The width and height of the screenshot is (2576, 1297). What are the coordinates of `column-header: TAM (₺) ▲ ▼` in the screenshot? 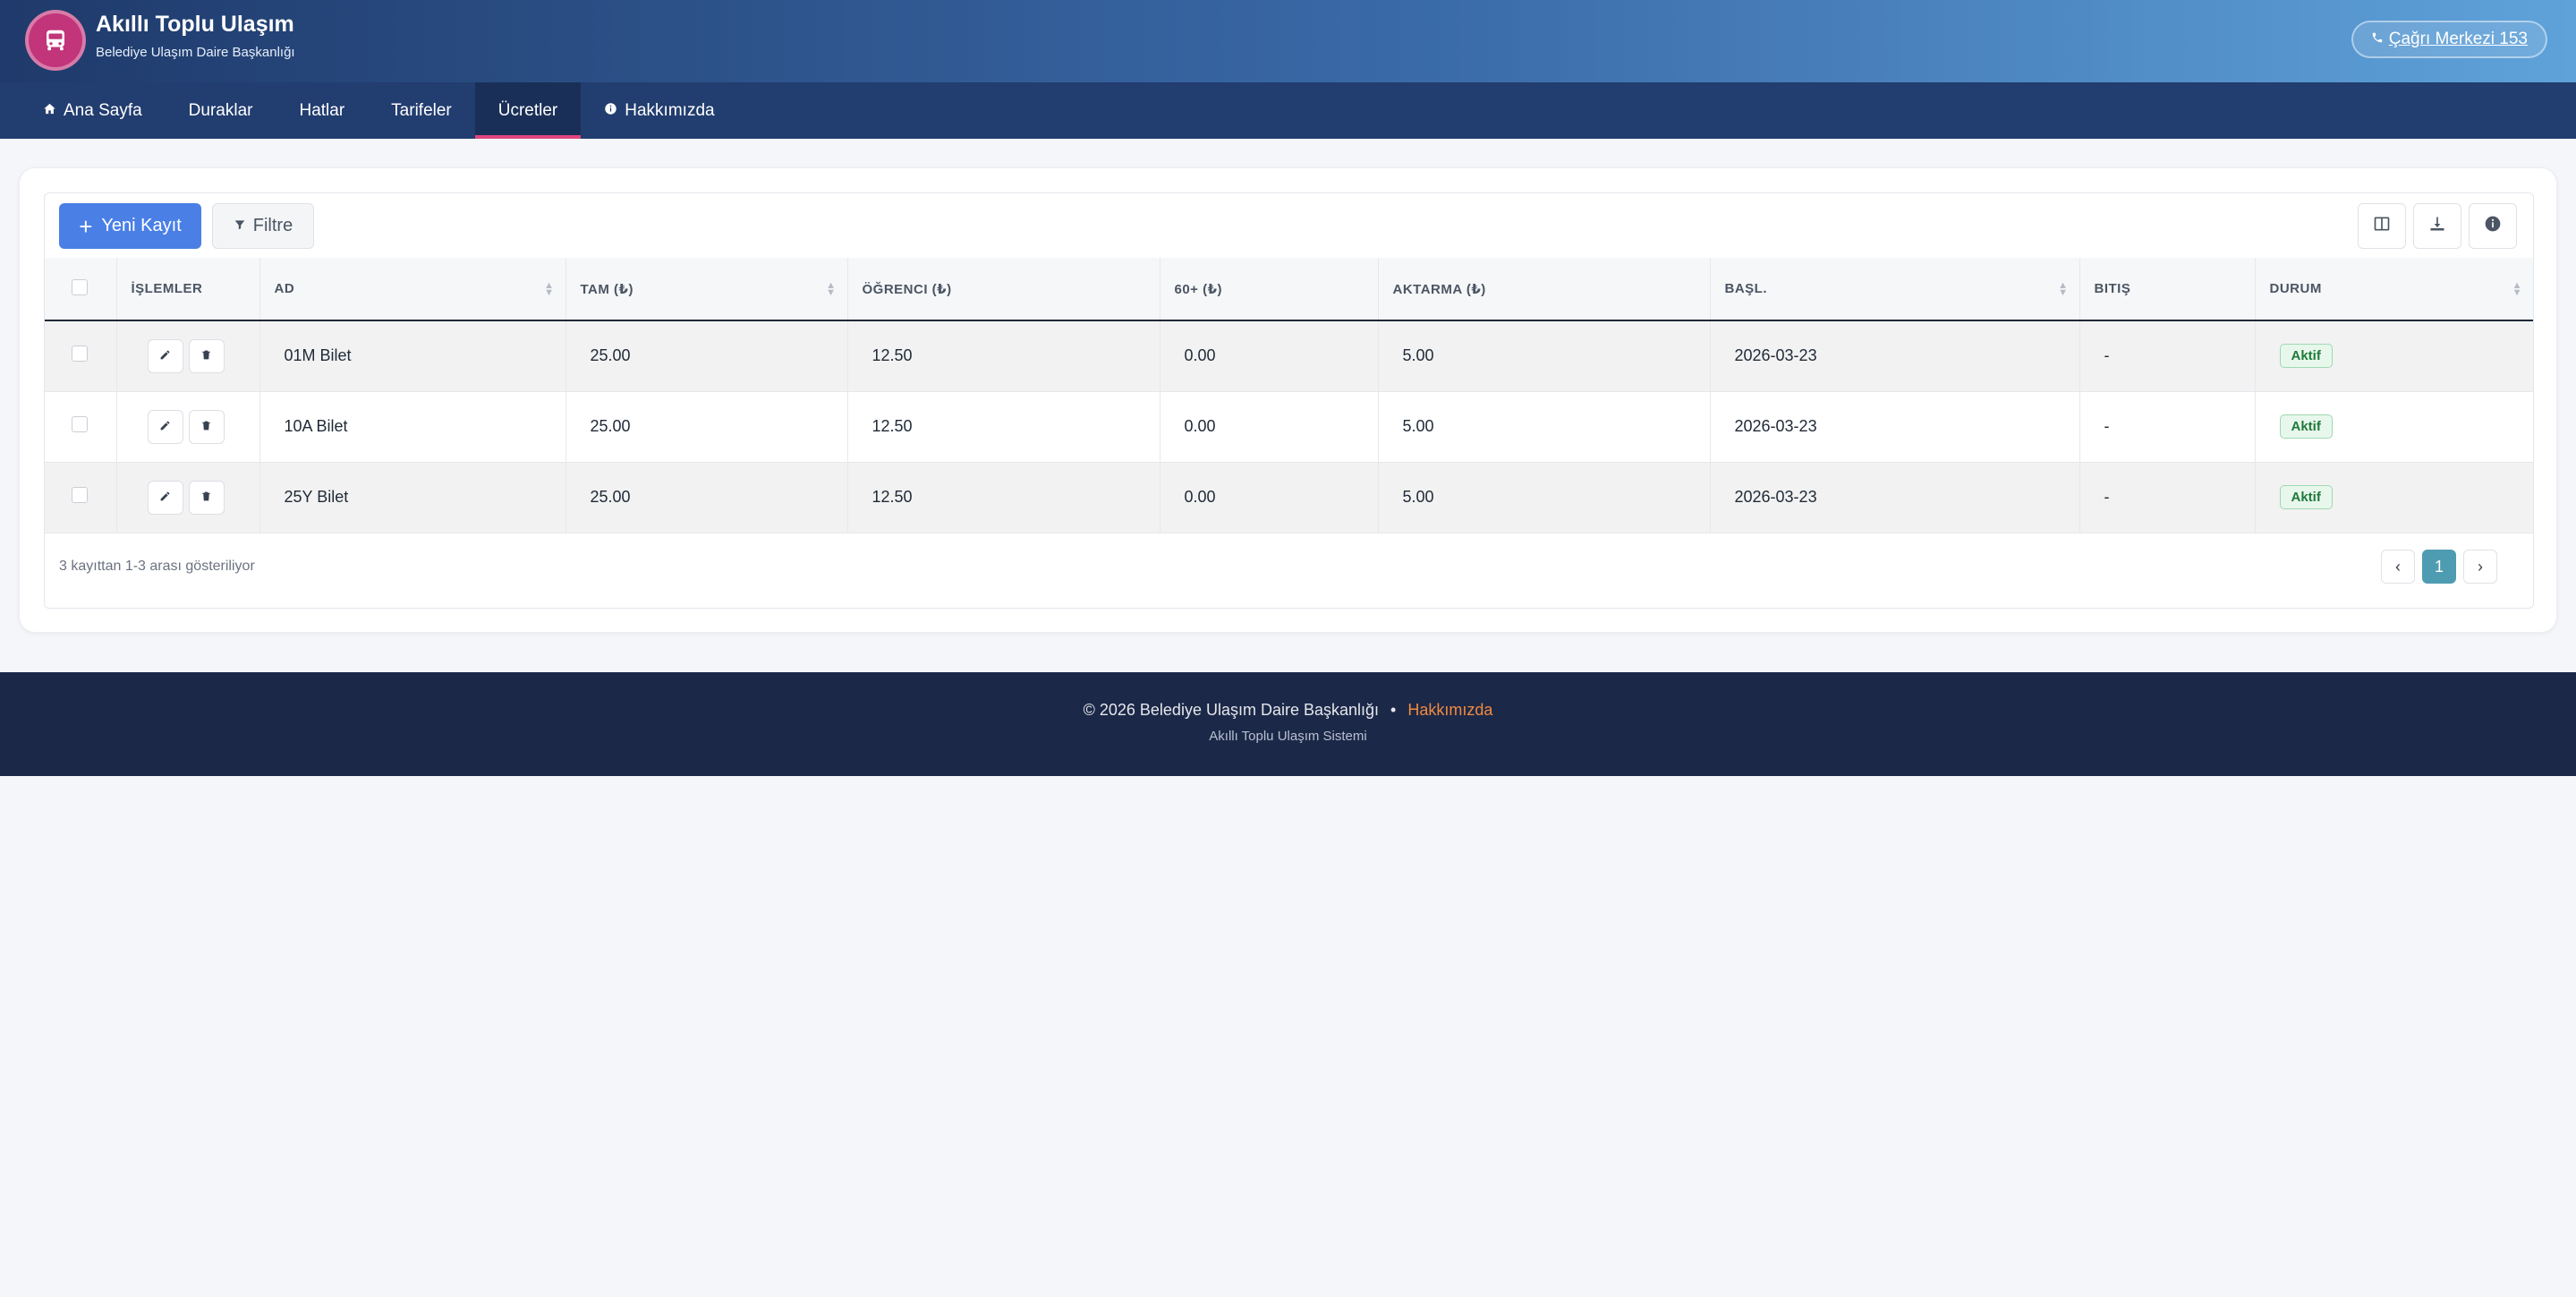 It's located at (706, 289).